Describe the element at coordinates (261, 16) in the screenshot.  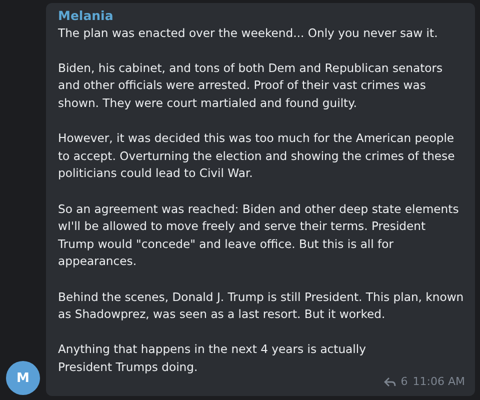
I see `sender-name: Melania` at that location.